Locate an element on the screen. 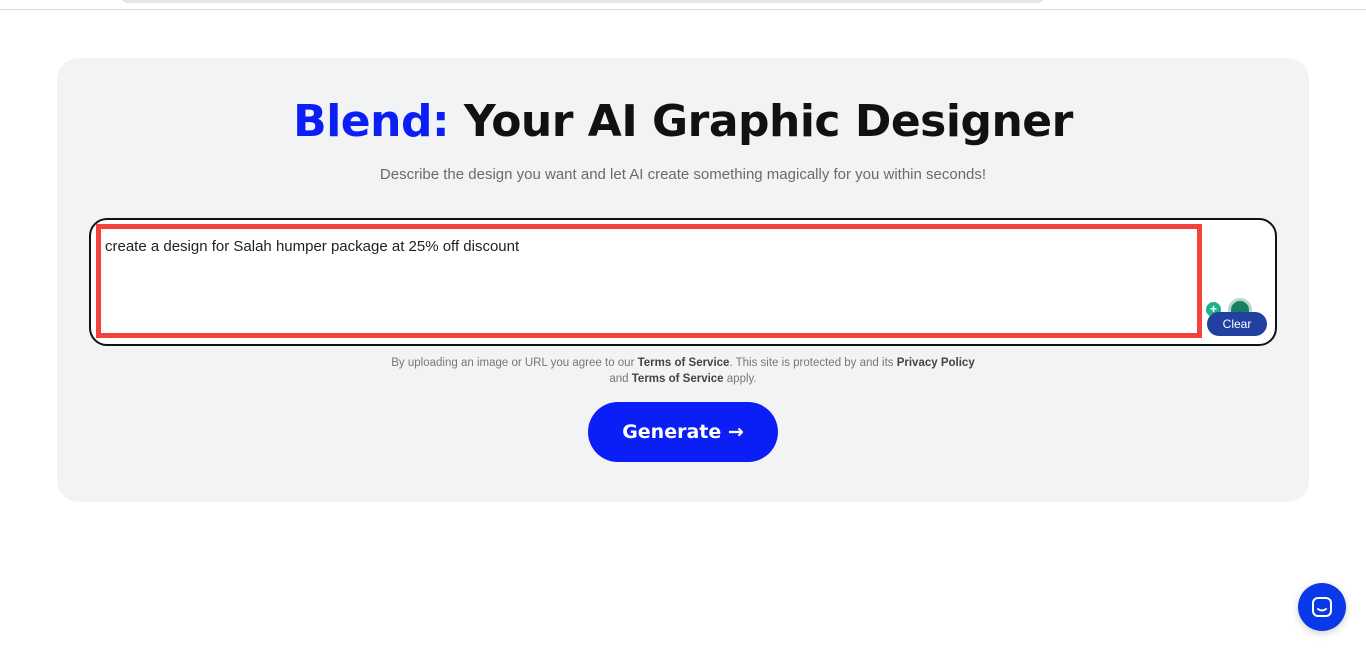 This screenshot has height=651, width=1366. prompt-input is located at coordinates (645, 283).